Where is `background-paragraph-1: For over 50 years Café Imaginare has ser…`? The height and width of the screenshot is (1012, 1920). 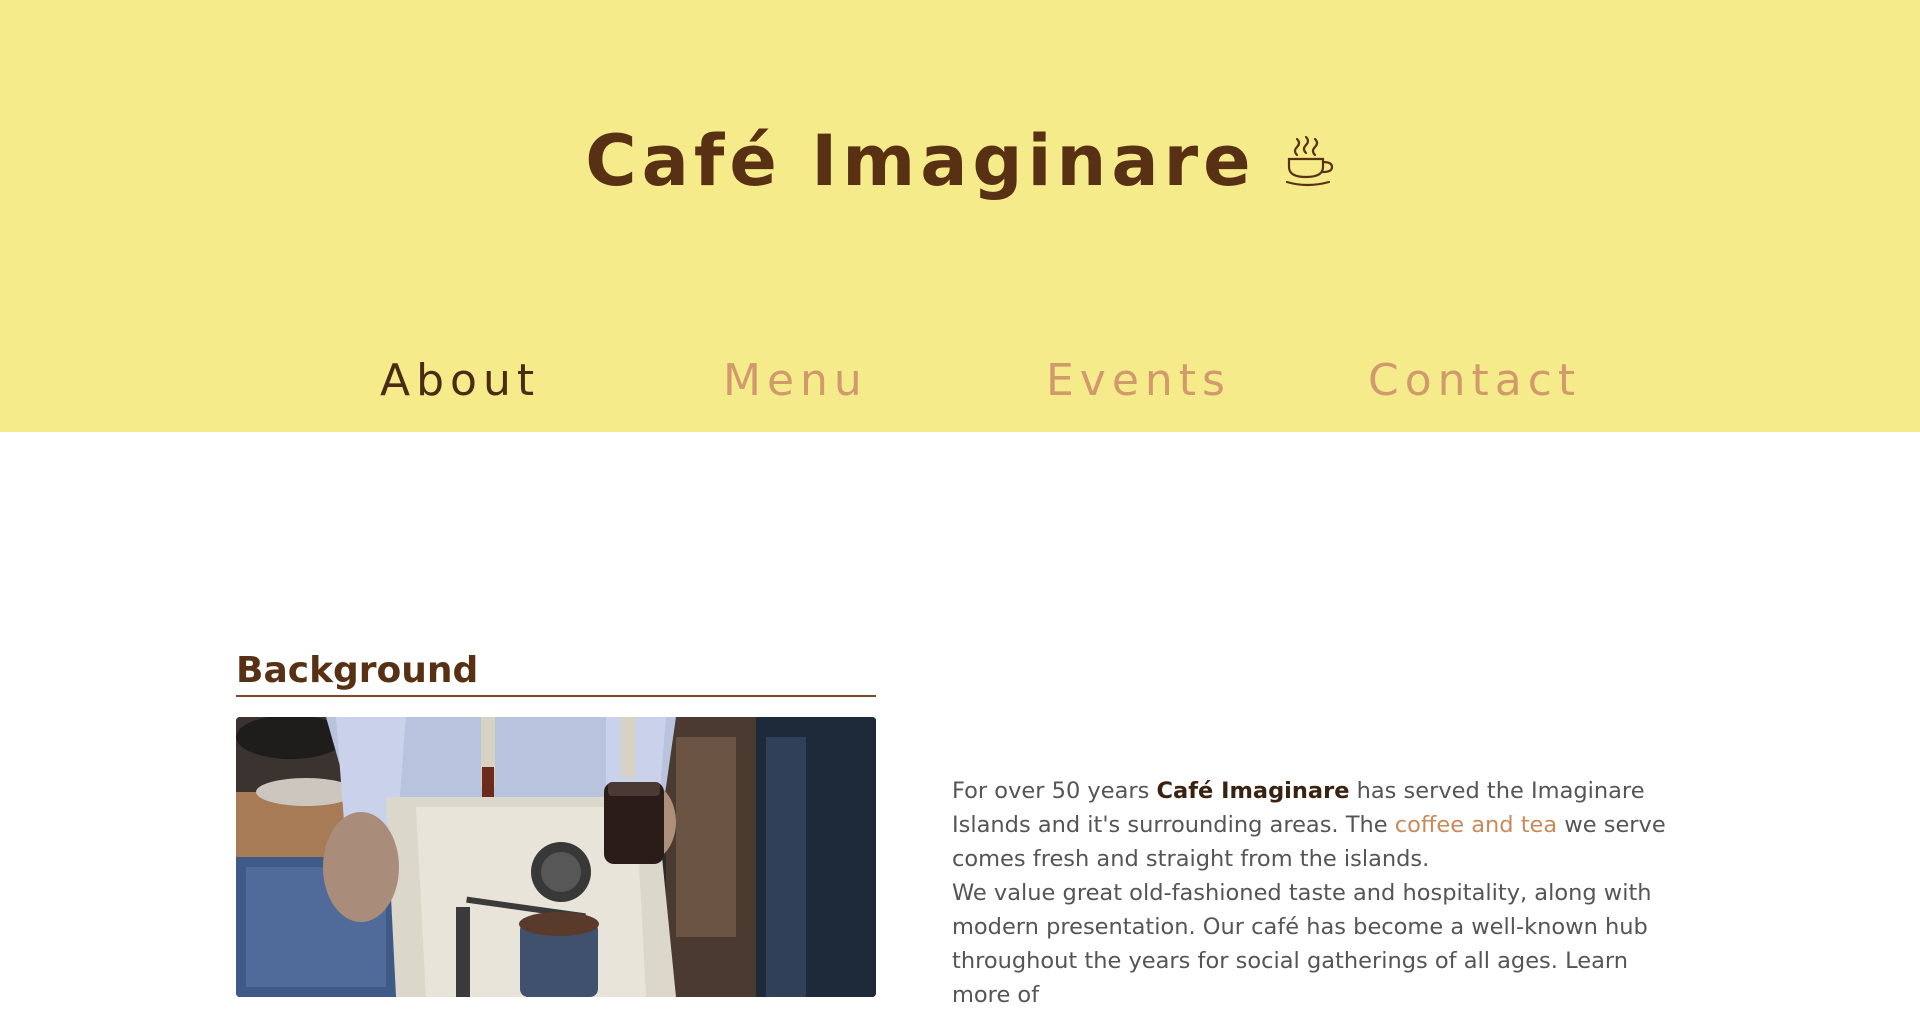 background-paragraph-1: For over 50 years Café Imaginare has ser… is located at coordinates (1322, 825).